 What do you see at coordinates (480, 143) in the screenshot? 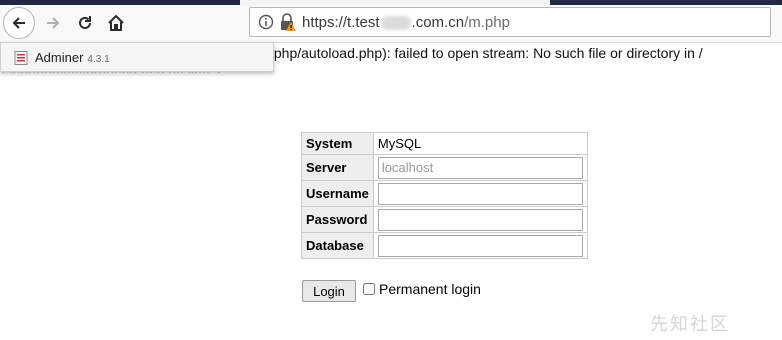
I see `system-value: MySQL` at bounding box center [480, 143].